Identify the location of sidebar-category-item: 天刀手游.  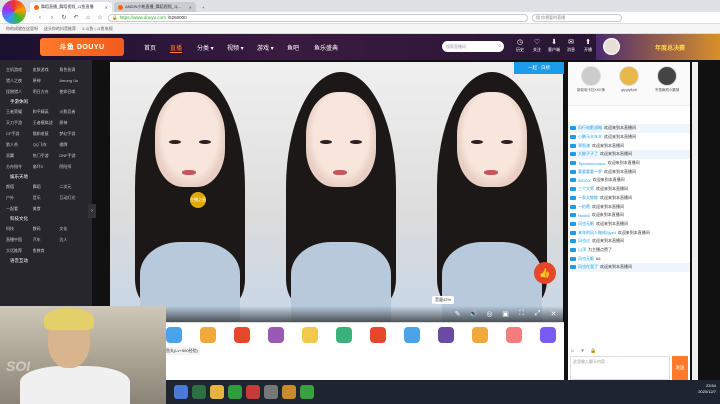
(19, 123).